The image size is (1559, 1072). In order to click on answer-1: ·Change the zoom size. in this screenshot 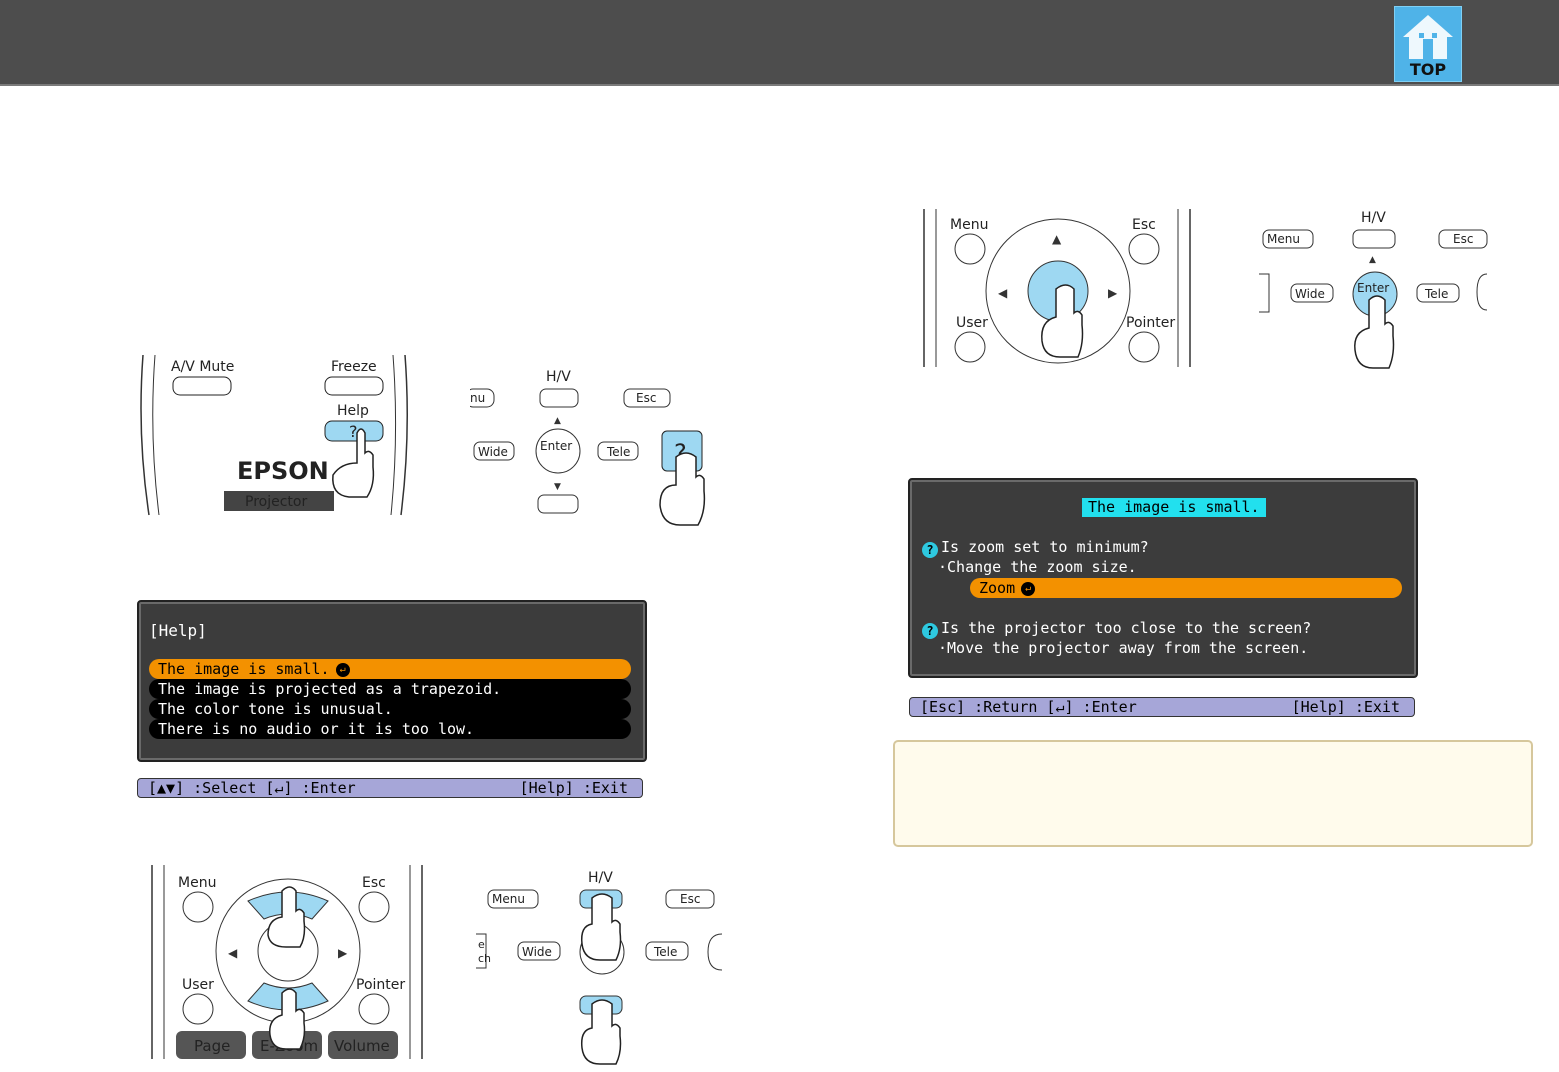, I will do `click(1037, 567)`.